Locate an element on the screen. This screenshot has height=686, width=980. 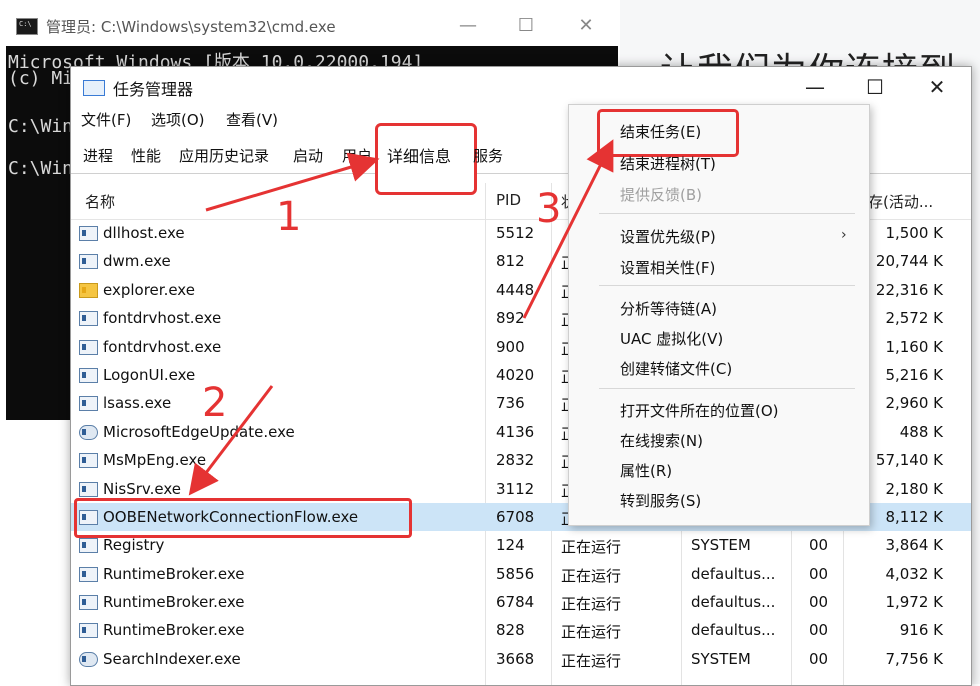
annotation-step-1: 1 is located at coordinates (289, 217).